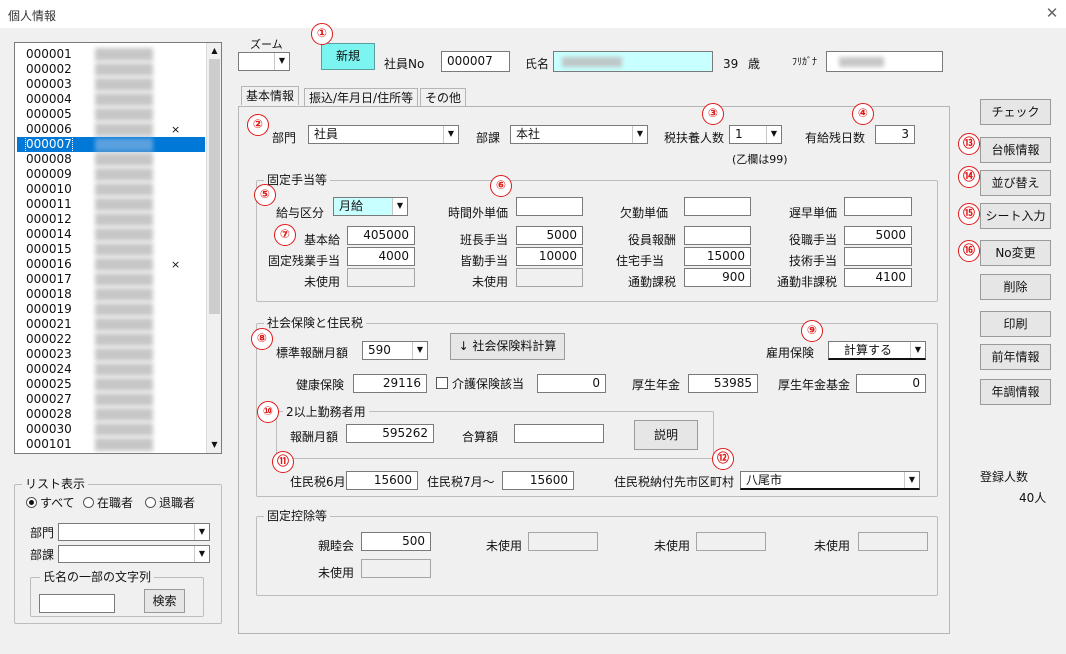  What do you see at coordinates (538, 480) in the screenshot?
I see `resident-jul-field: 15600` at bounding box center [538, 480].